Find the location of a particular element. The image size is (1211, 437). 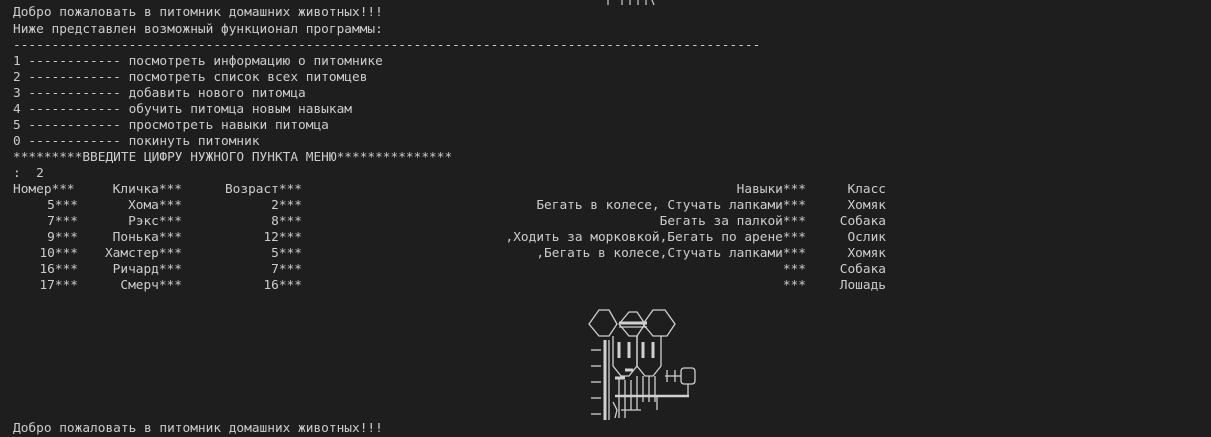

cell-class: Лошадь is located at coordinates (862, 285).